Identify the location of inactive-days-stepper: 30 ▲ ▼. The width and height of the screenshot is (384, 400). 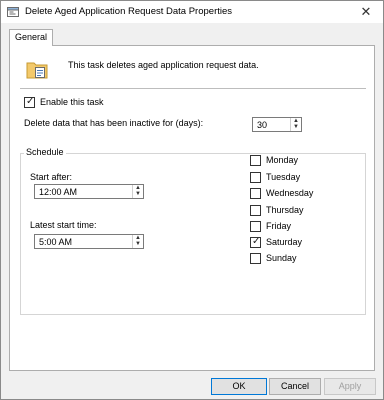
(277, 124).